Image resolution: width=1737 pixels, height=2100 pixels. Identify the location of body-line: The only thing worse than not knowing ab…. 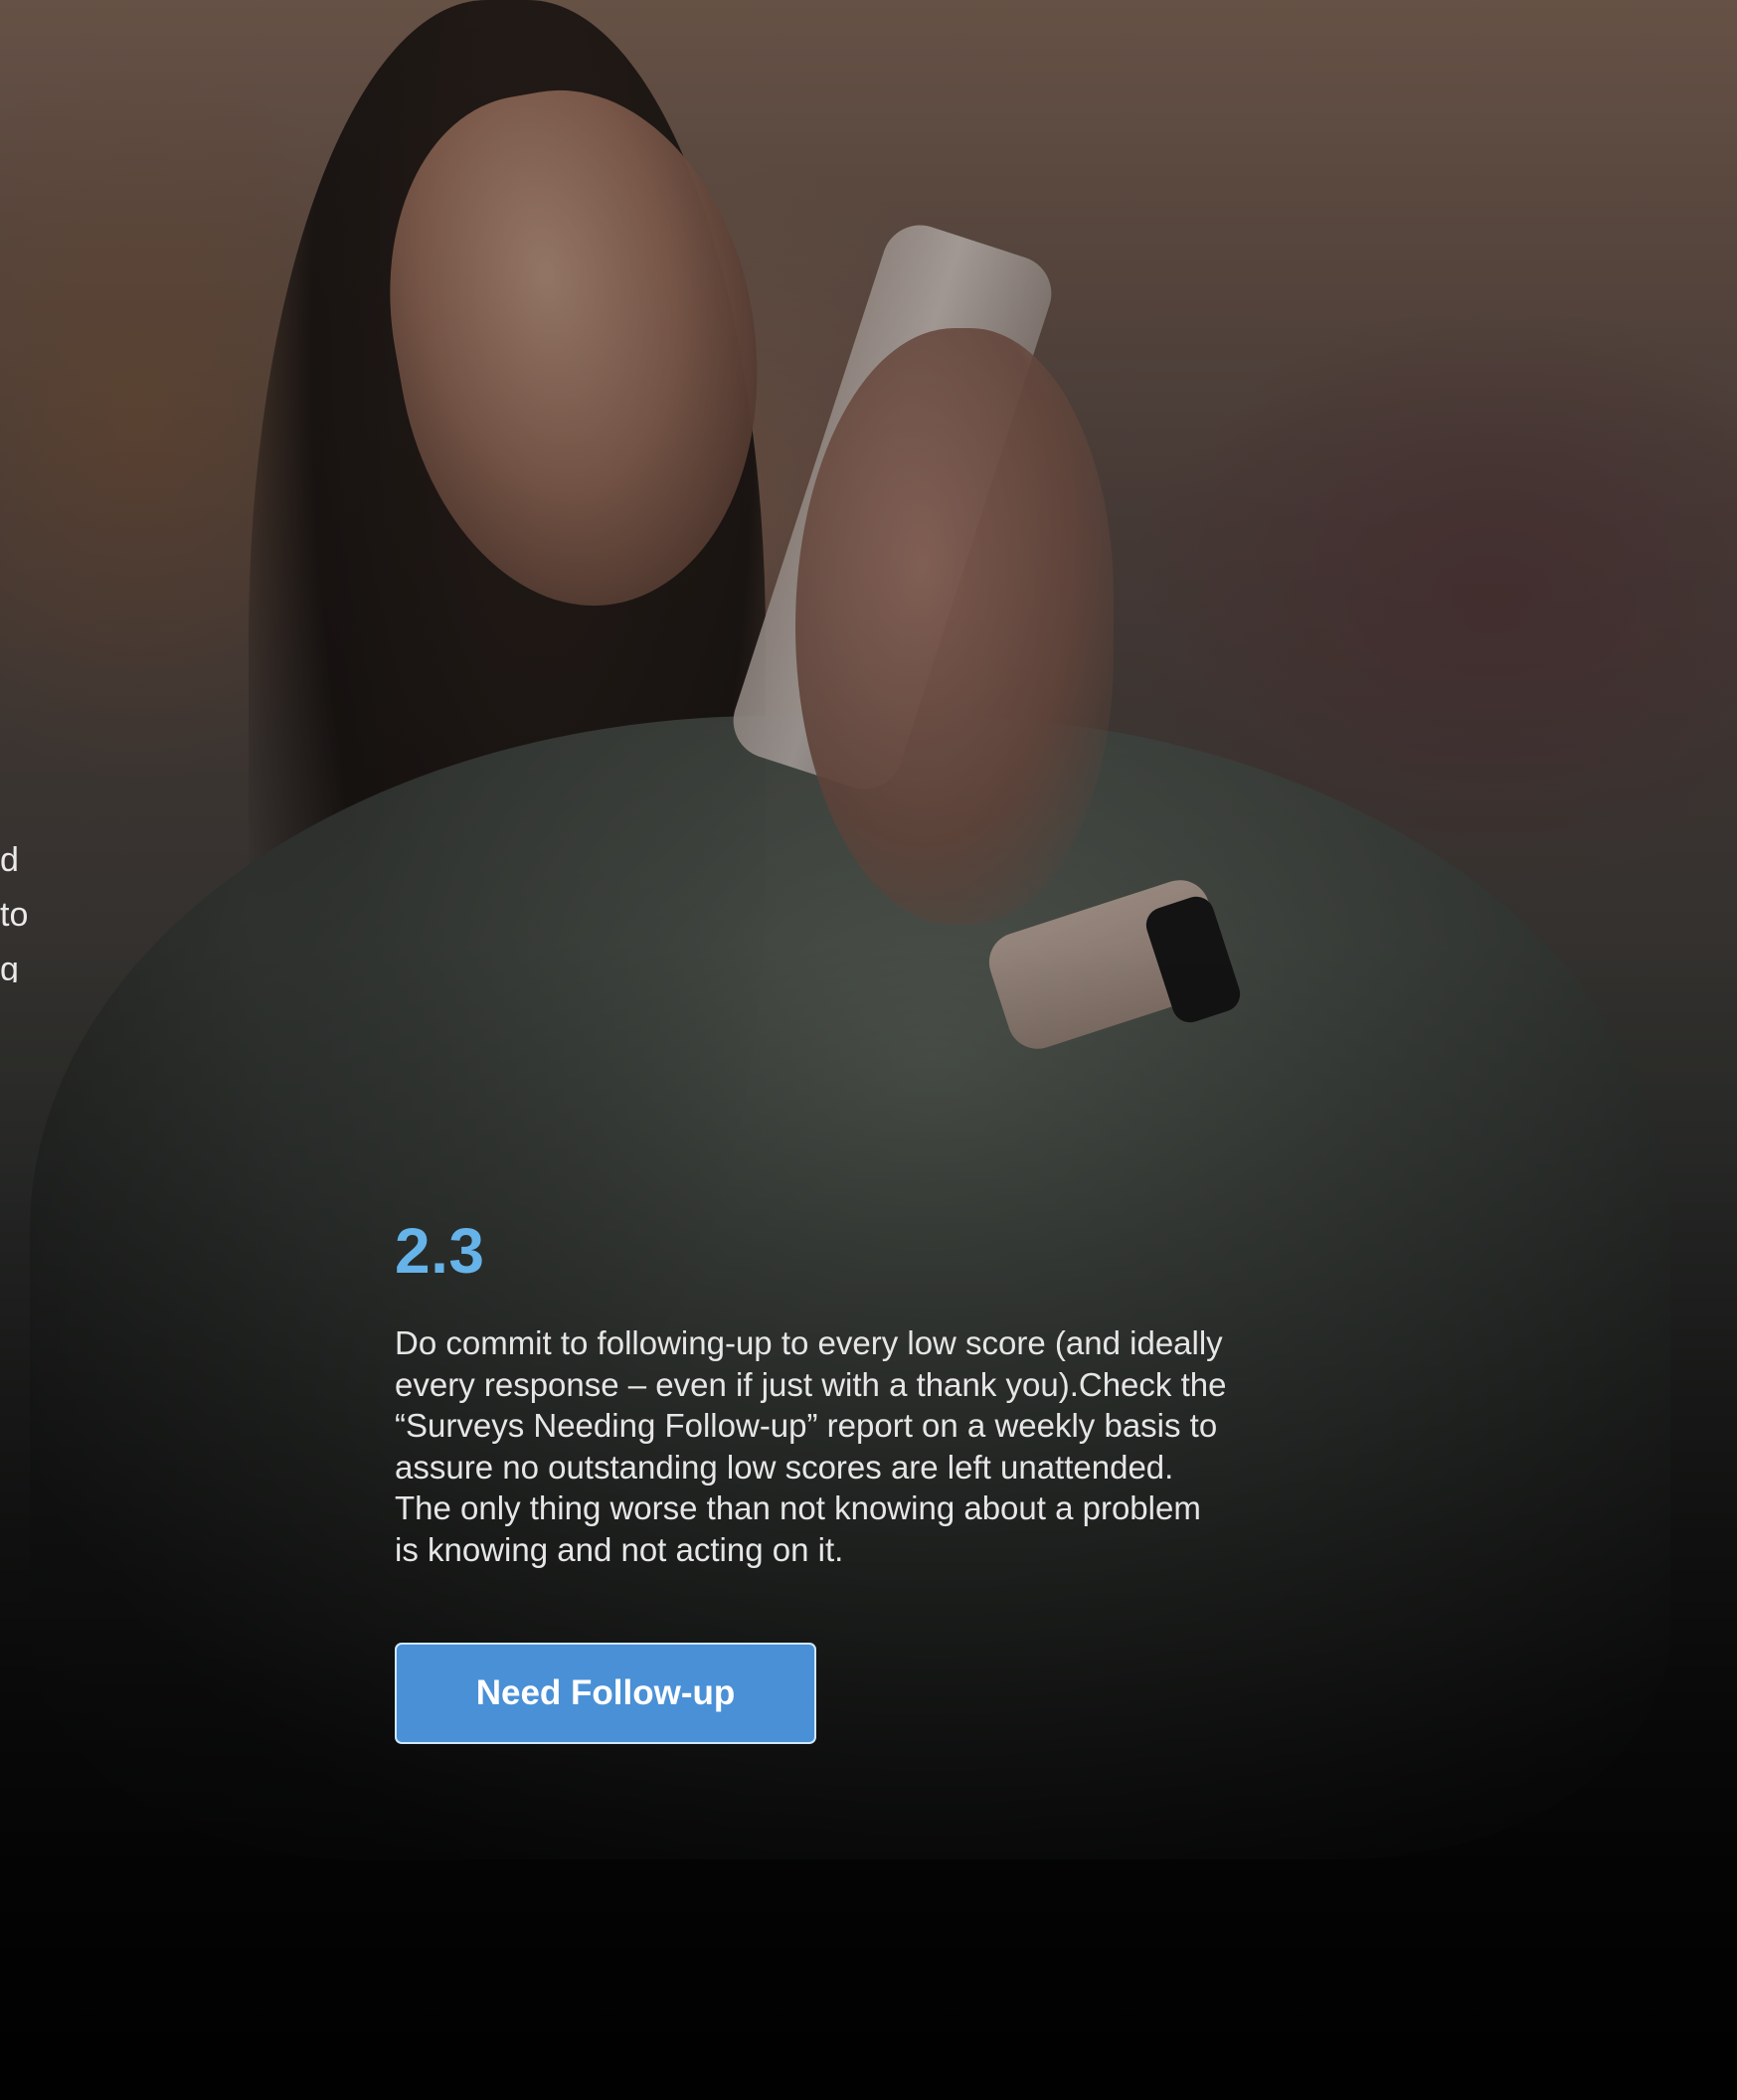
(798, 1507).